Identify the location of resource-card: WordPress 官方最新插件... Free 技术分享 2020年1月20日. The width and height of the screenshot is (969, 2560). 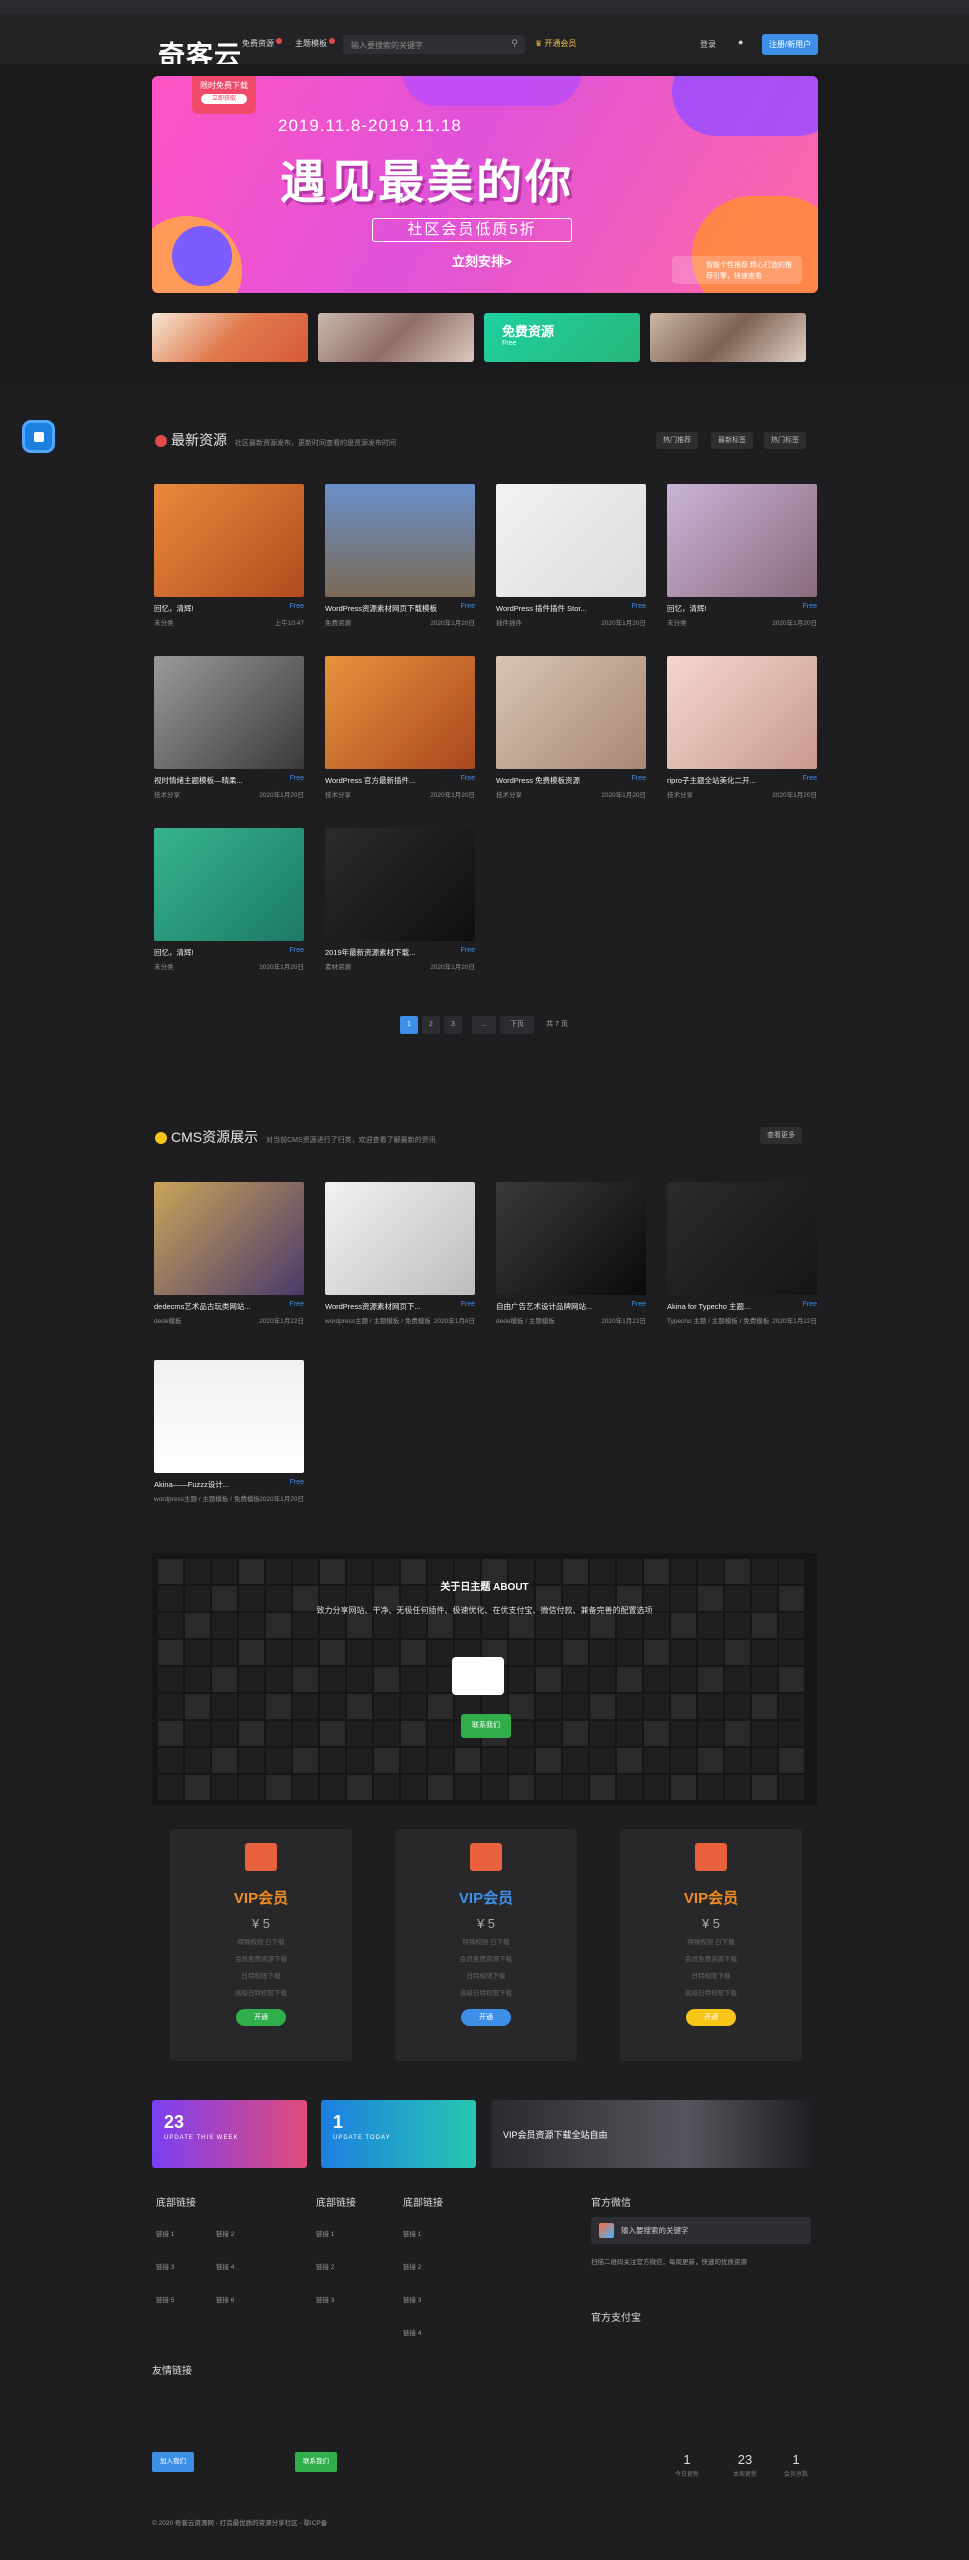
(400, 727).